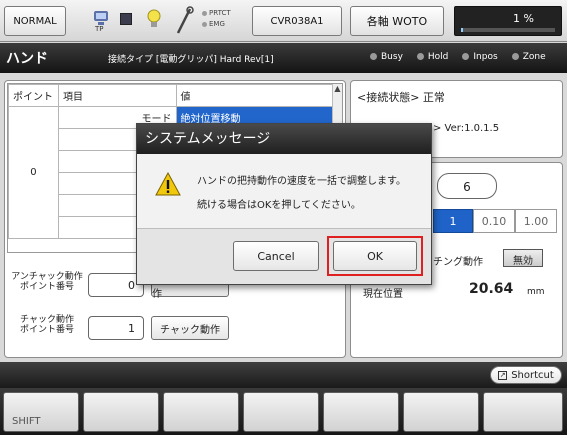  What do you see at coordinates (458, 262) in the screenshot?
I see `teaching-label: チング動作` at bounding box center [458, 262].